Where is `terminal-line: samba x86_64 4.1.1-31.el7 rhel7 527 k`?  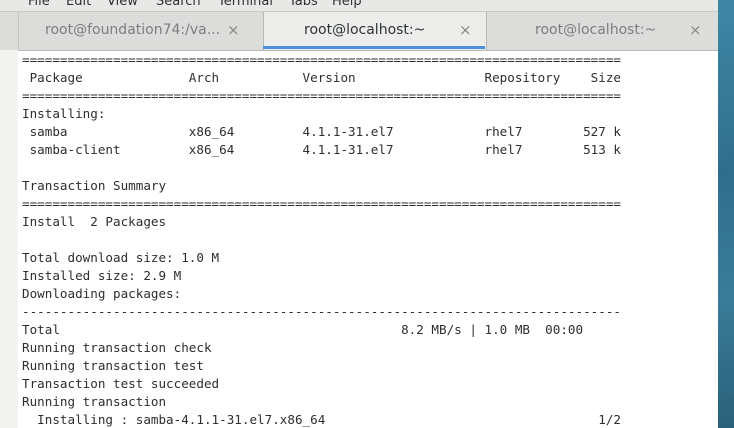
terminal-line: samba x86_64 4.1.1-31.el7 rhel7 527 k is located at coordinates (321, 131).